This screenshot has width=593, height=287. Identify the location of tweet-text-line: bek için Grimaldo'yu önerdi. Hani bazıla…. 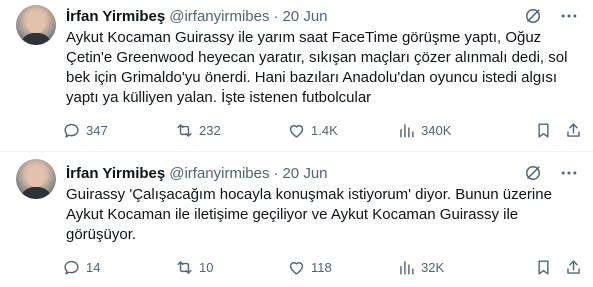
(312, 77).